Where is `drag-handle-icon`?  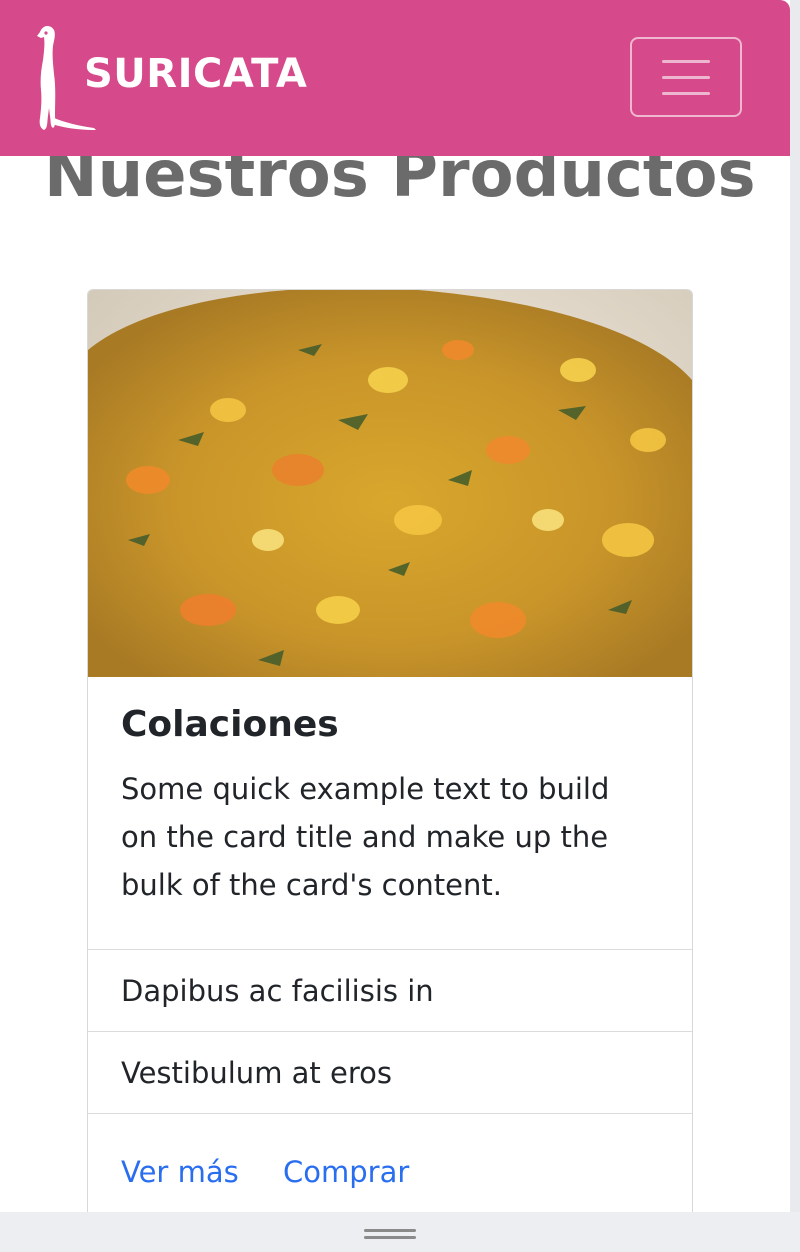 drag-handle-icon is located at coordinates (390, 1230).